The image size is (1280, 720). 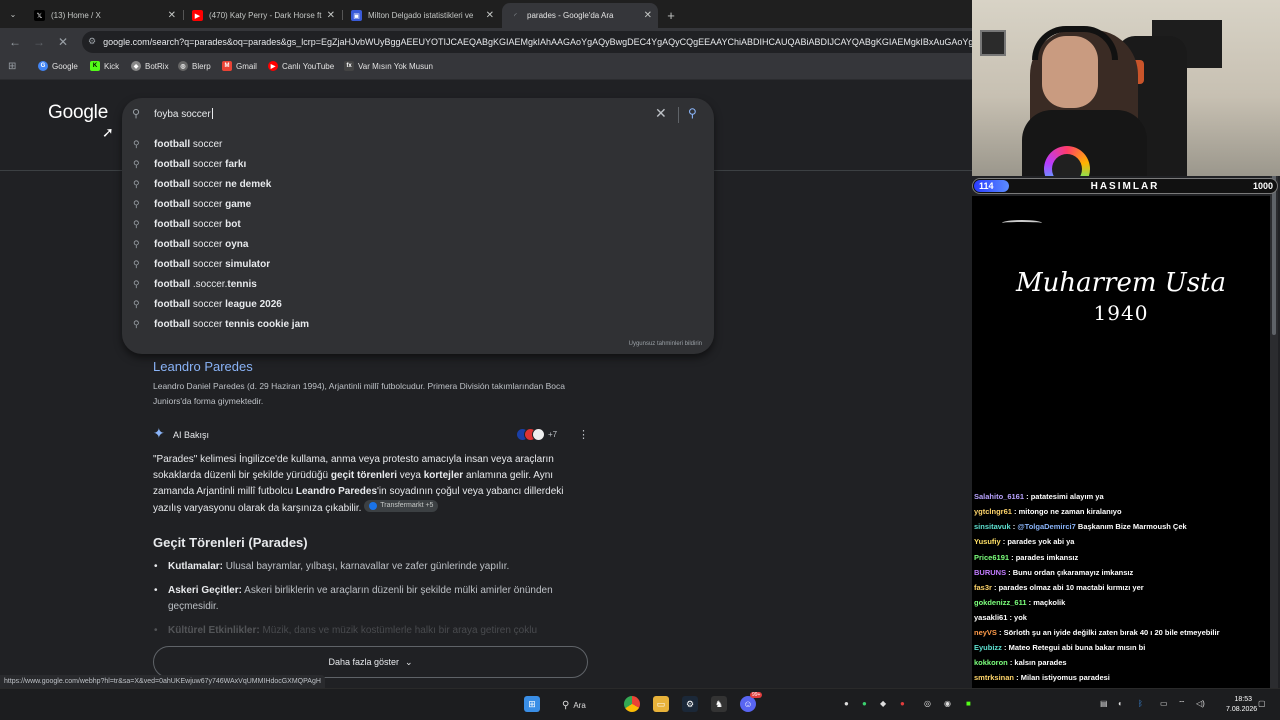 What do you see at coordinates (983, 587) in the screenshot?
I see `chat-username: fas3r` at bounding box center [983, 587].